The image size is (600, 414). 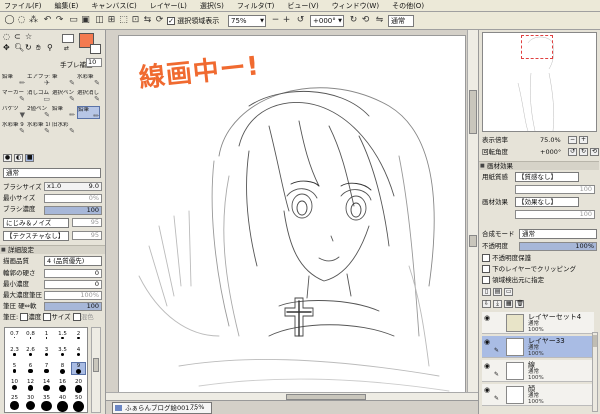 What do you see at coordinates (509, 292) in the screenshot?
I see `new-folder-icon: ▭` at bounding box center [509, 292].